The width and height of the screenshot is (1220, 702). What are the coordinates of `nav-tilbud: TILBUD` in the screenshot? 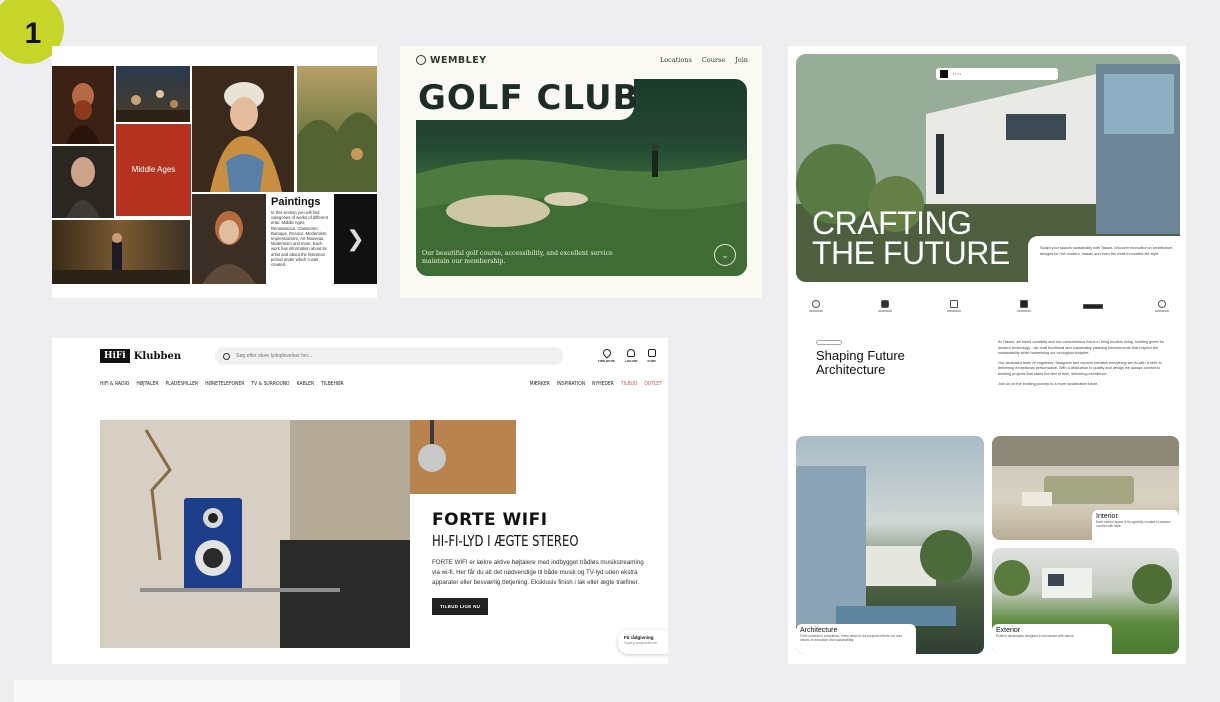 It's located at (629, 384).